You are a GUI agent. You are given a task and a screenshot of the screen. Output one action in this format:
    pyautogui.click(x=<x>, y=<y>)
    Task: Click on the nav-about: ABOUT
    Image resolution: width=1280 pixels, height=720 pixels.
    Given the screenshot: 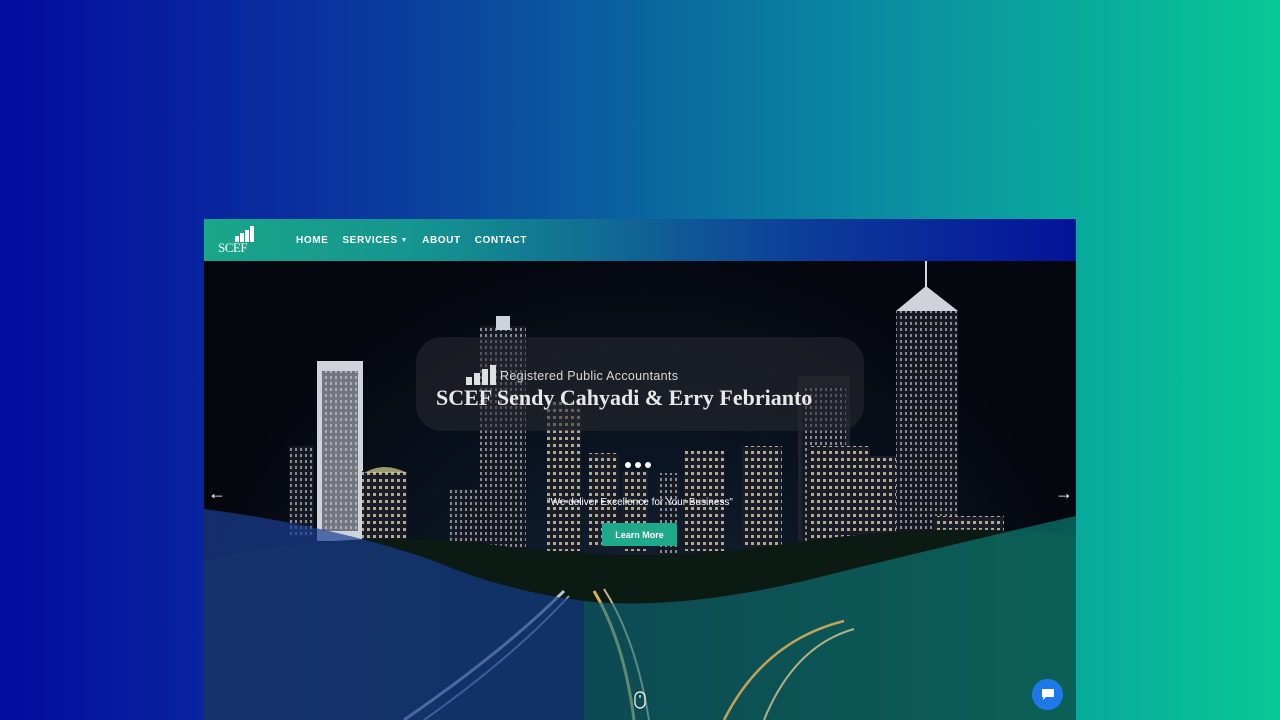 What is the action you would take?
    pyautogui.click(x=441, y=240)
    